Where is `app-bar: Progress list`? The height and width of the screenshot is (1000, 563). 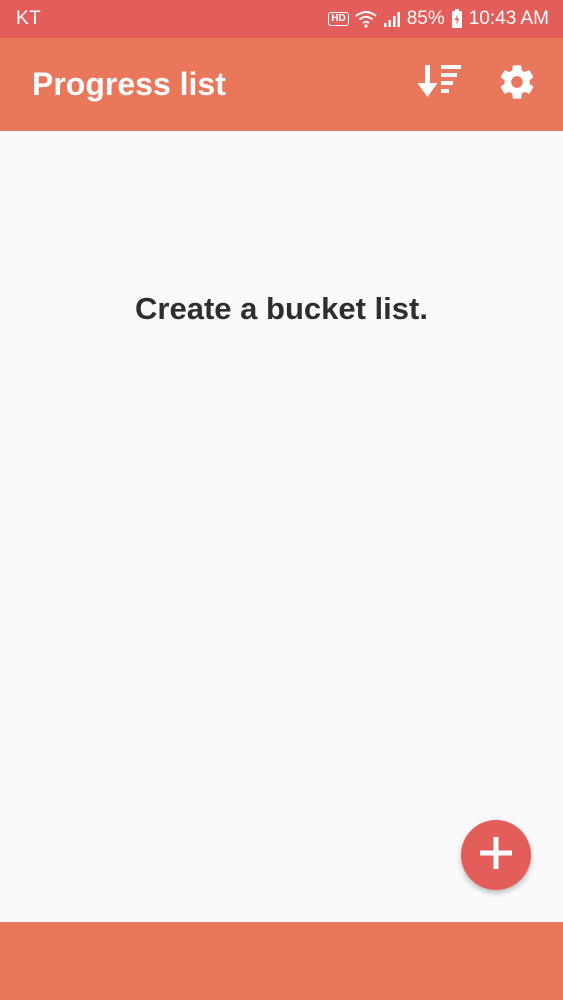
app-bar: Progress list is located at coordinates (281, 84).